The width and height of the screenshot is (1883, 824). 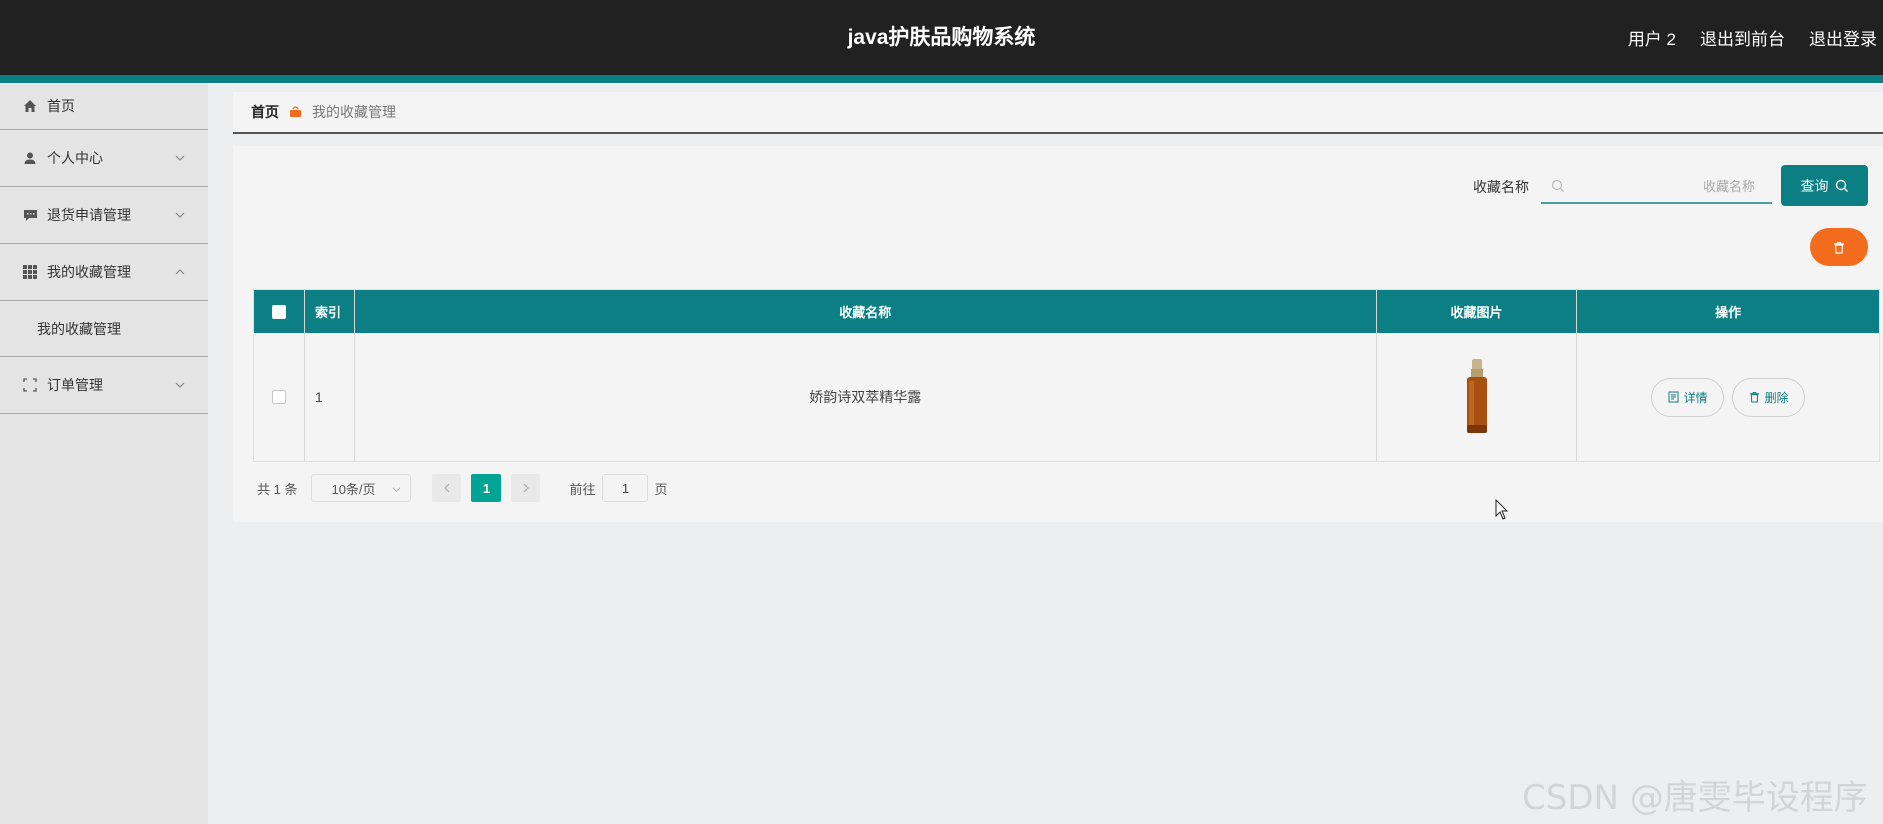 What do you see at coordinates (1477, 311) in the screenshot?
I see `column-header-image: 收藏图片` at bounding box center [1477, 311].